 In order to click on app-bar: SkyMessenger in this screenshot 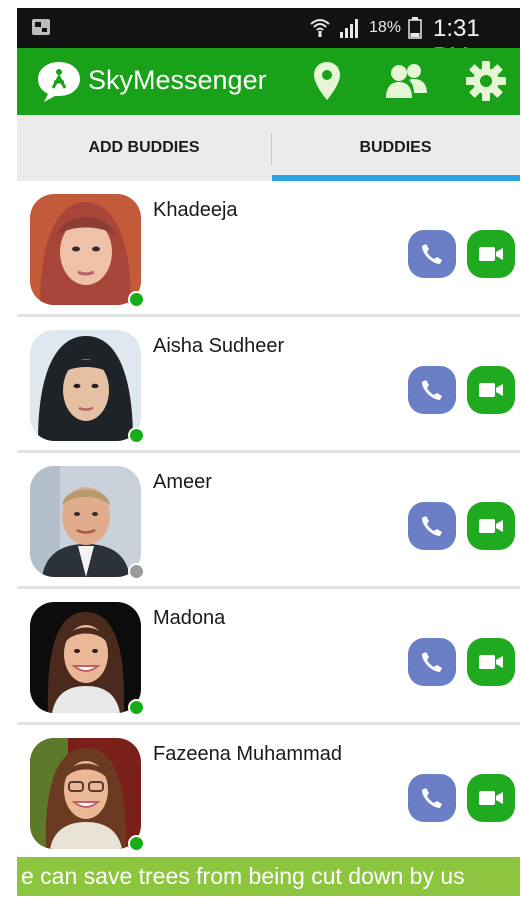, I will do `click(268, 81)`.